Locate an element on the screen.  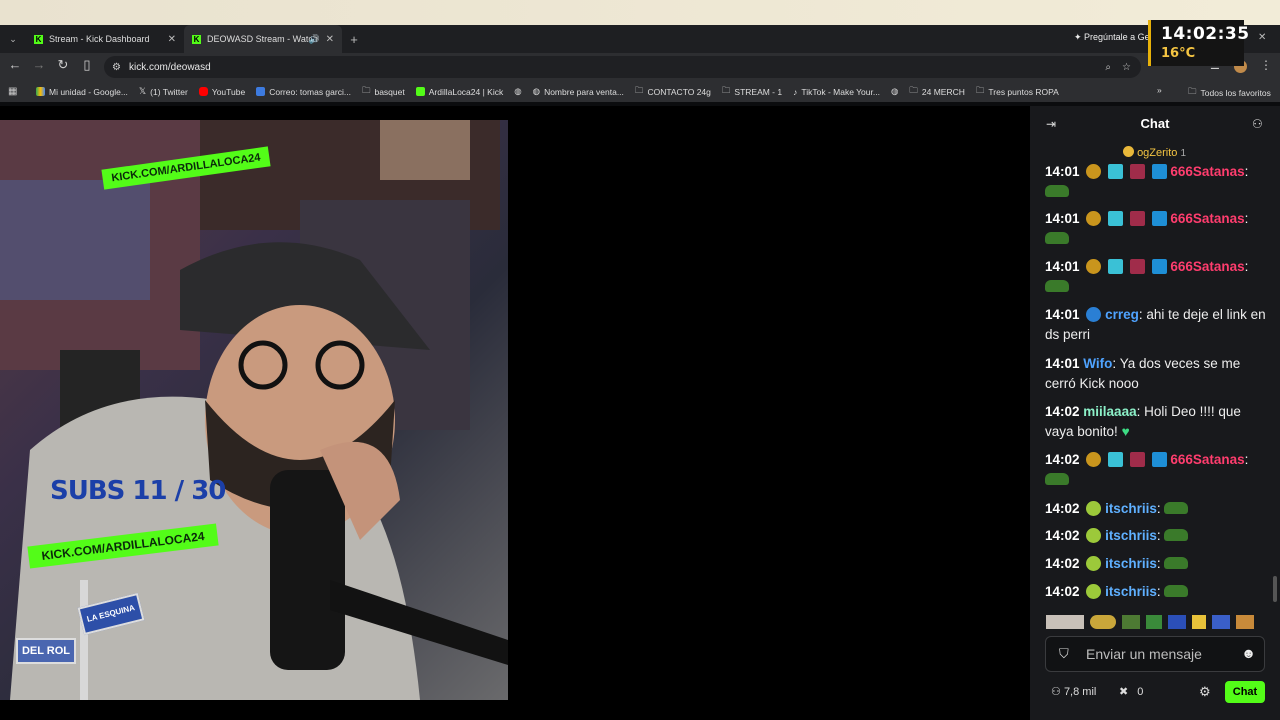
bookmark-label: 24 MERCH is located at coordinates (943, 91).